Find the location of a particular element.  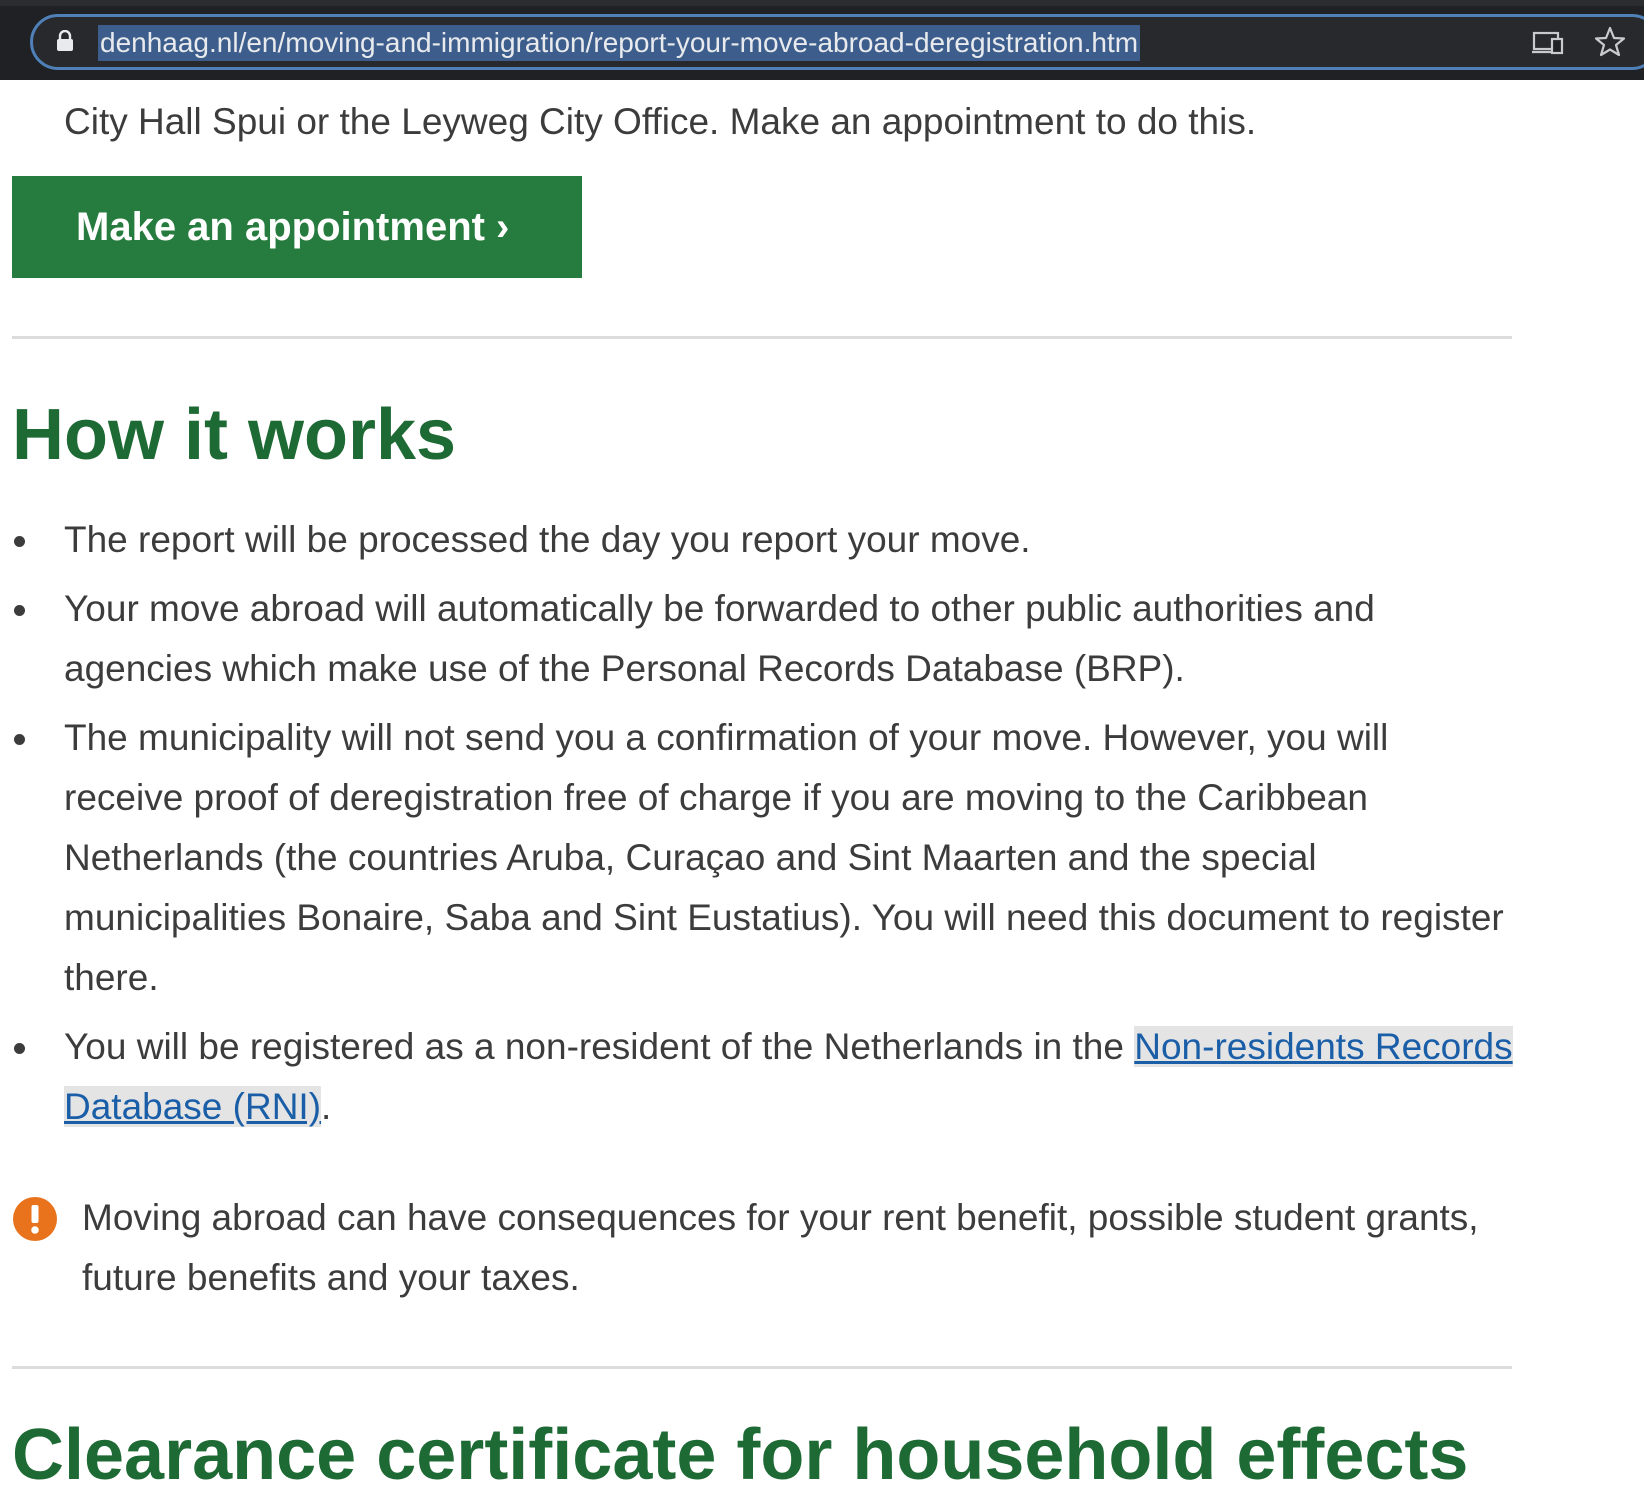

how-it-works-heading: How it works is located at coordinates (234, 435).